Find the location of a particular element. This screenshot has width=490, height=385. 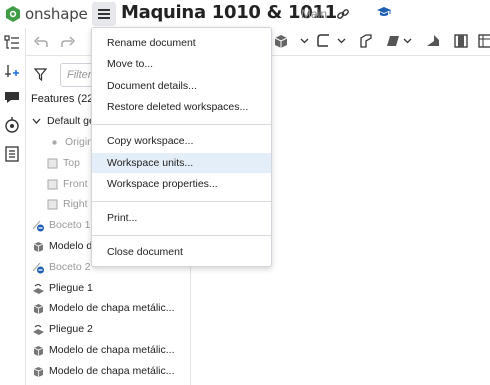

feature-bend-1: Pliegue 1 is located at coordinates (111, 288).